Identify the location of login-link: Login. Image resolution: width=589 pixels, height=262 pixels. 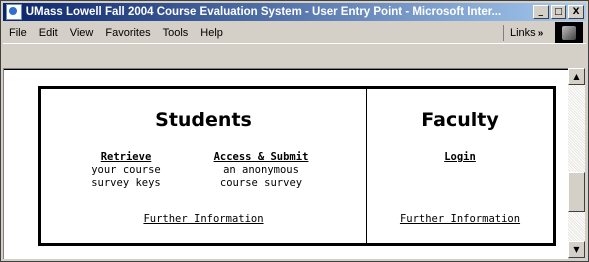
(460, 157).